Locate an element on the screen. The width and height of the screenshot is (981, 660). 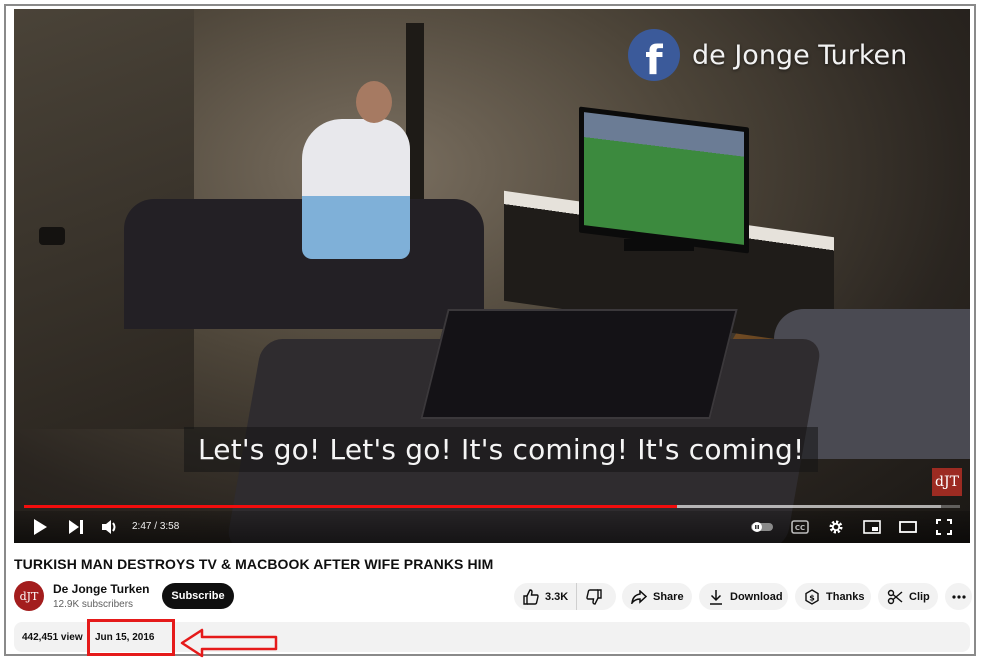
thumbs-down-icon is located at coordinates (594, 597).